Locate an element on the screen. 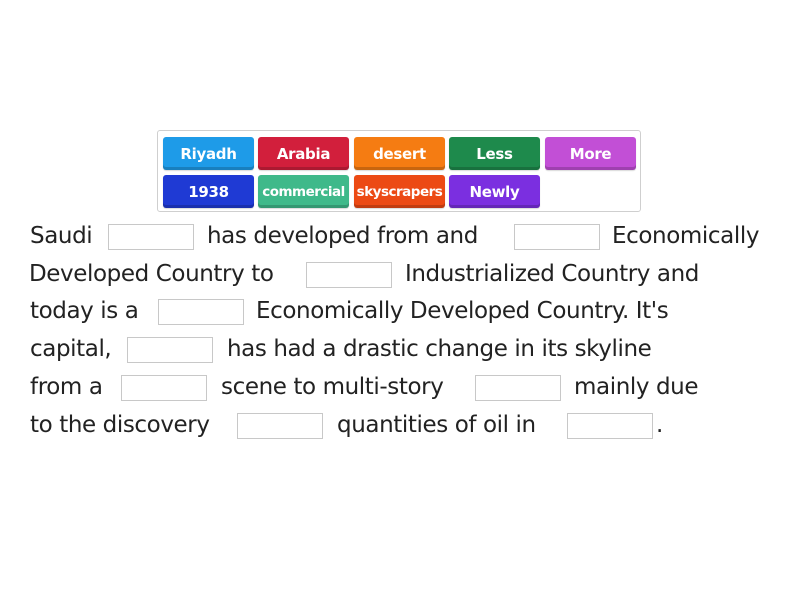 This screenshot has height=600, width=800. tile-less: Less is located at coordinates (494, 153).